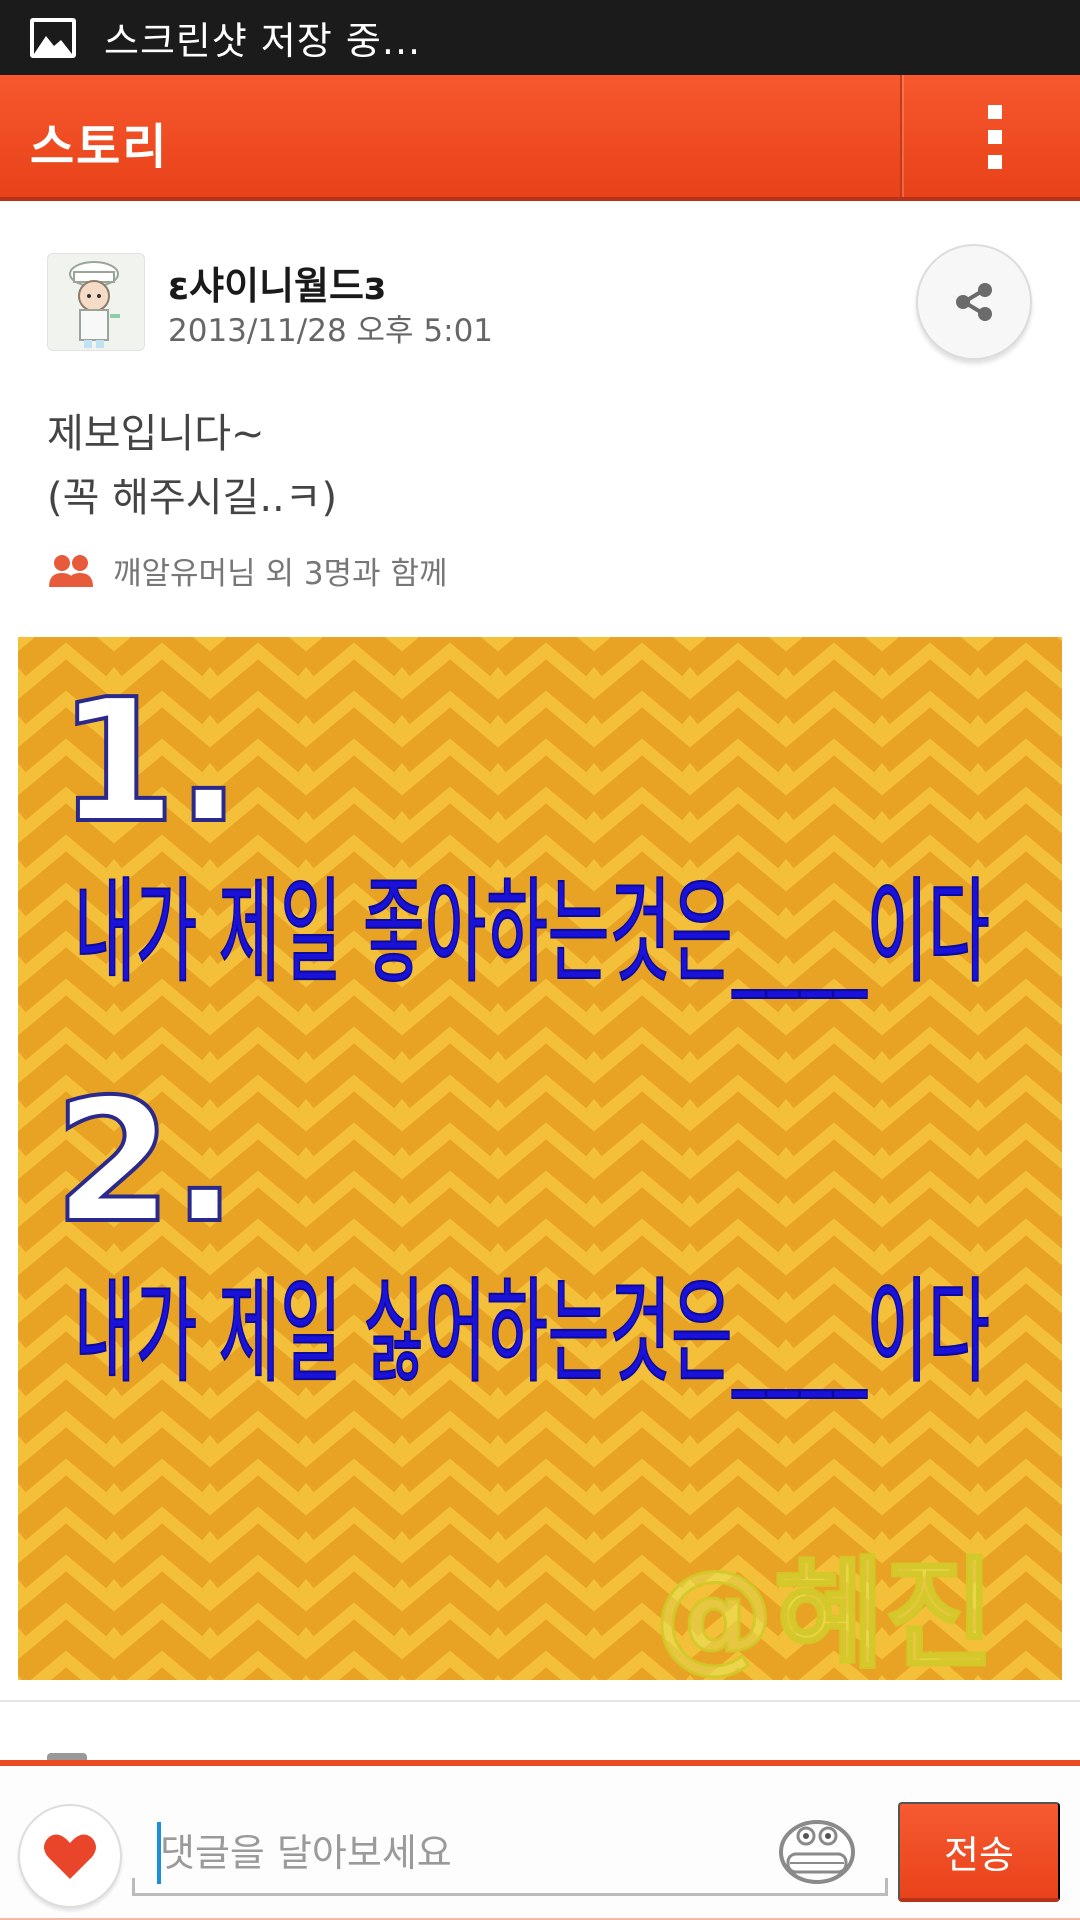 This screenshot has width=1080, height=1920. Describe the element at coordinates (901, 136) in the screenshot. I see `action-bar-divider` at that location.